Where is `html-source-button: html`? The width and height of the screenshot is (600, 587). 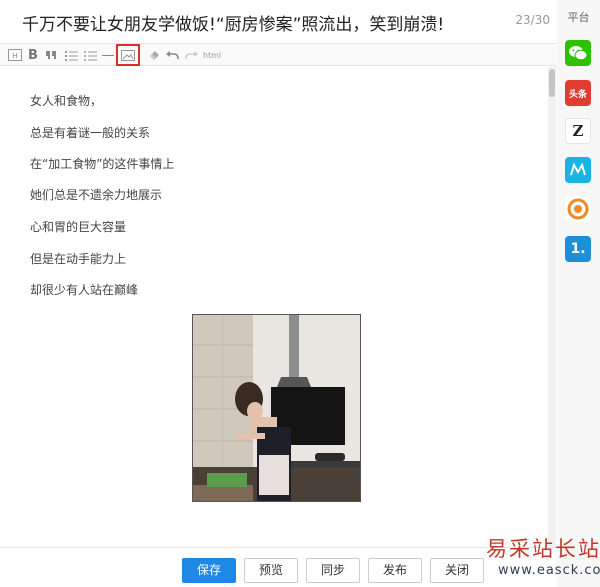
html-source-button: html is located at coordinates (212, 55).